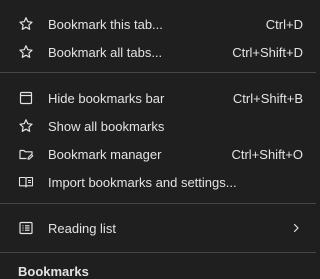 The image size is (320, 279). I want to click on shortcut-label: Ctrl+Shift+D, so click(267, 52).